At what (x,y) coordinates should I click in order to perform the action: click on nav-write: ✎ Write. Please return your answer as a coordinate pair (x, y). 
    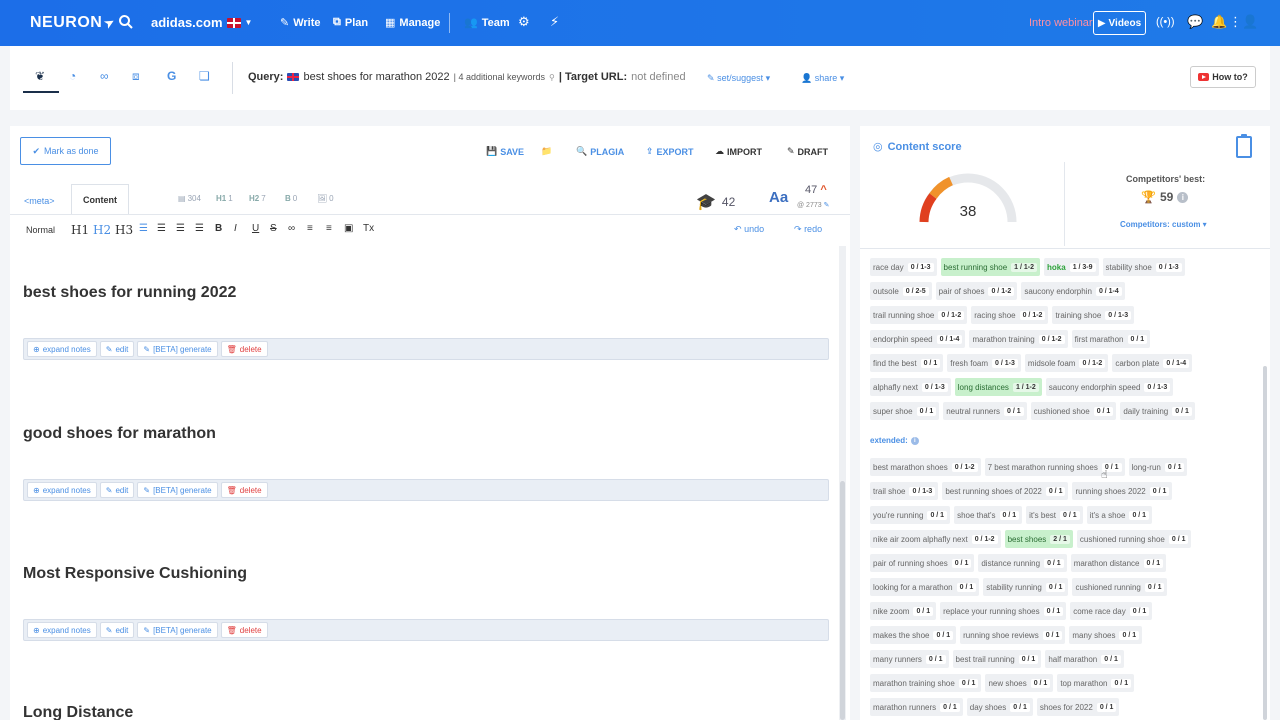
    Looking at the image, I should click on (300, 23).